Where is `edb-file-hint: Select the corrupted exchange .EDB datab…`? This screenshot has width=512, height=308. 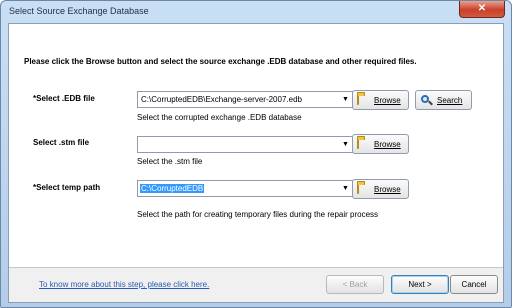
edb-file-hint: Select the corrupted exchange .EDB datab… is located at coordinates (219, 117).